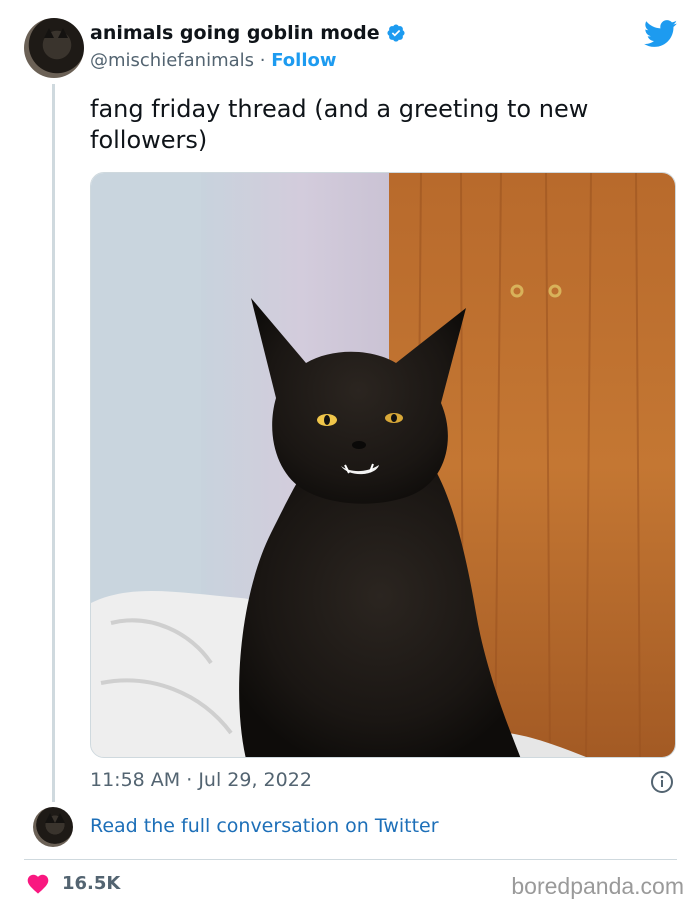 This screenshot has height=912, width=700. Describe the element at coordinates (396, 33) in the screenshot. I see `verified-badge-icon` at that location.